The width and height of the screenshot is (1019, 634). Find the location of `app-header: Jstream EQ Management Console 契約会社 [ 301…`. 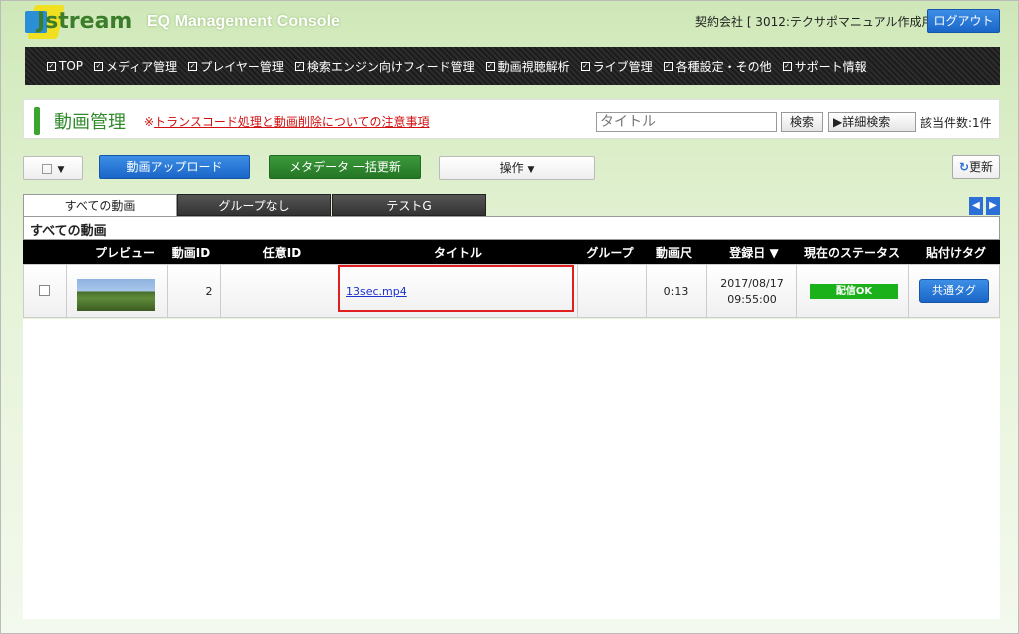

app-header: Jstream EQ Management Console 契約会社 [ 301… is located at coordinates (510, 22).